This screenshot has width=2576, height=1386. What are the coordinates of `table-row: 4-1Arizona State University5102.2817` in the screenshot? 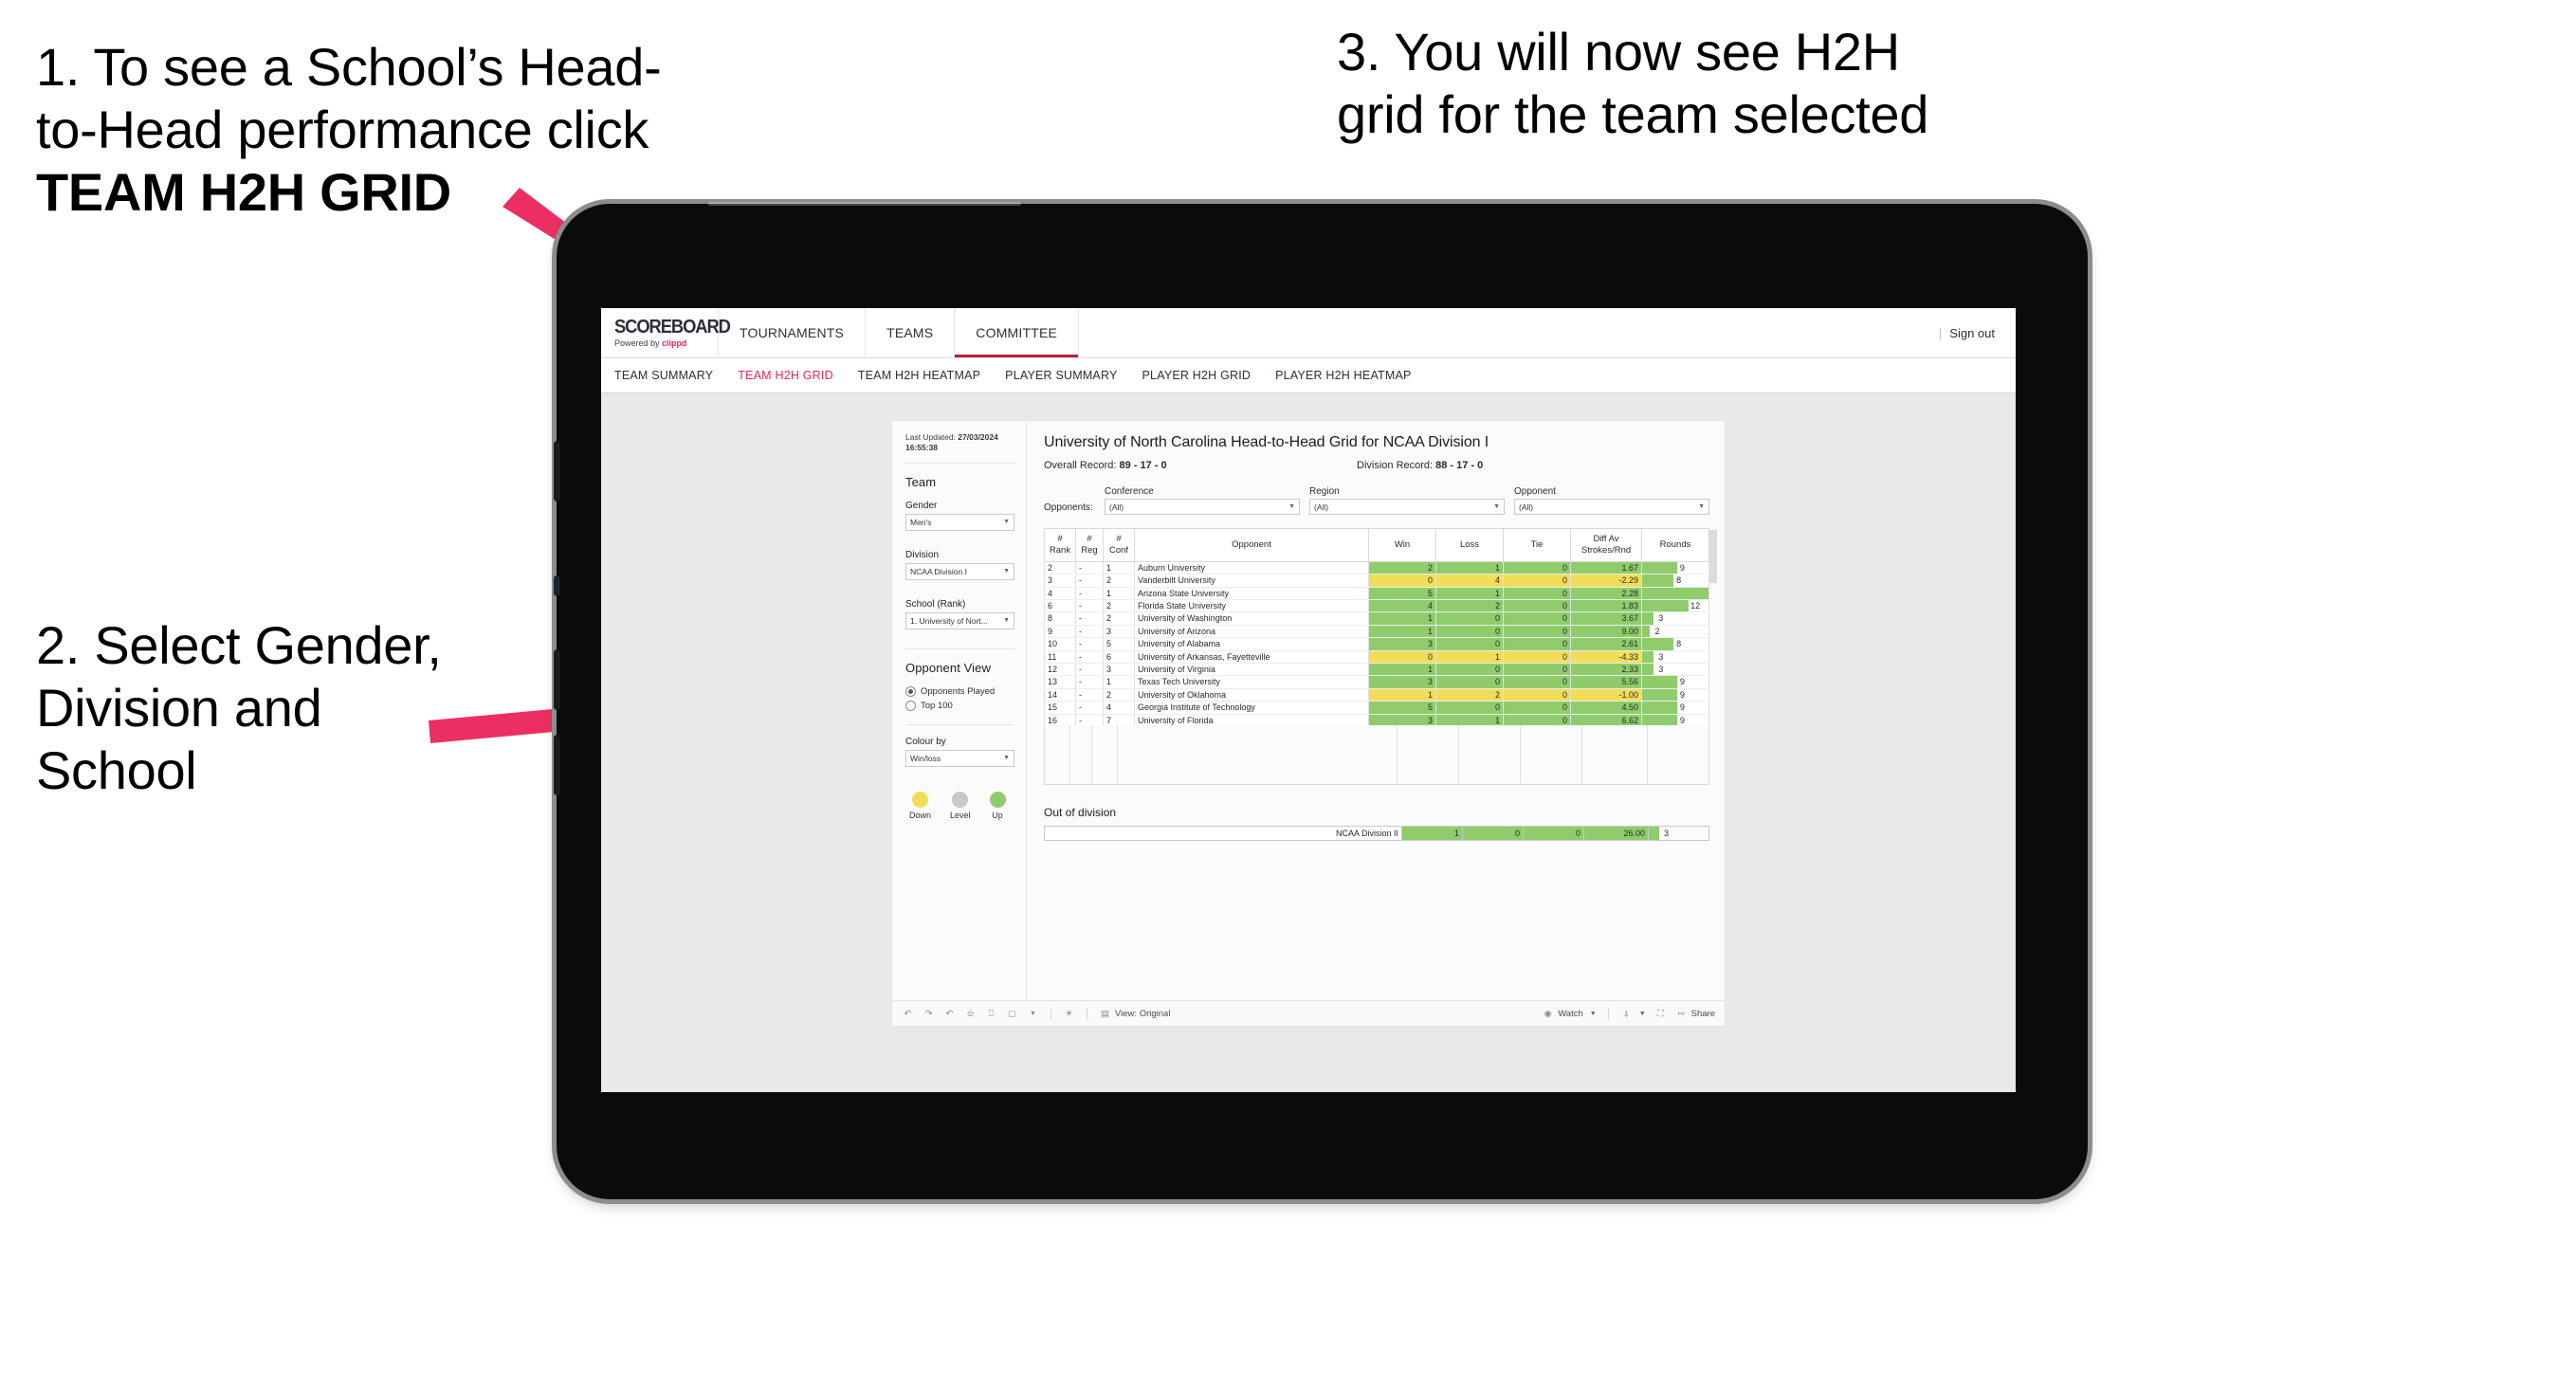 It's located at (1376, 593).